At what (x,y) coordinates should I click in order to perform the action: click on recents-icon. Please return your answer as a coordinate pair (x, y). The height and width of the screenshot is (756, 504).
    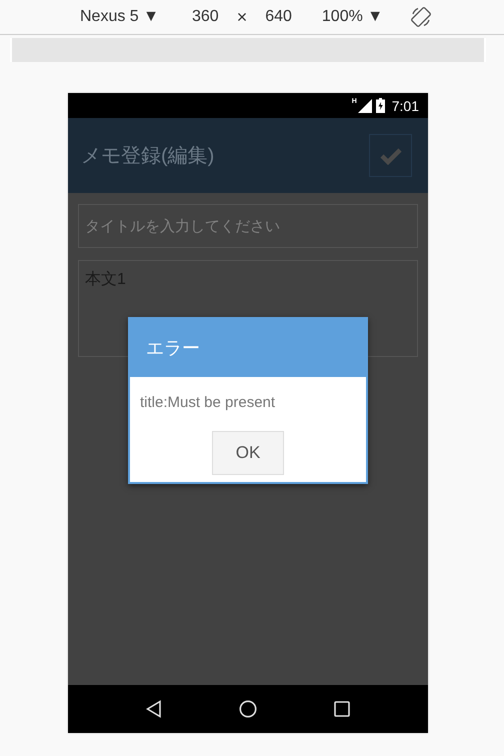
    Looking at the image, I should click on (342, 709).